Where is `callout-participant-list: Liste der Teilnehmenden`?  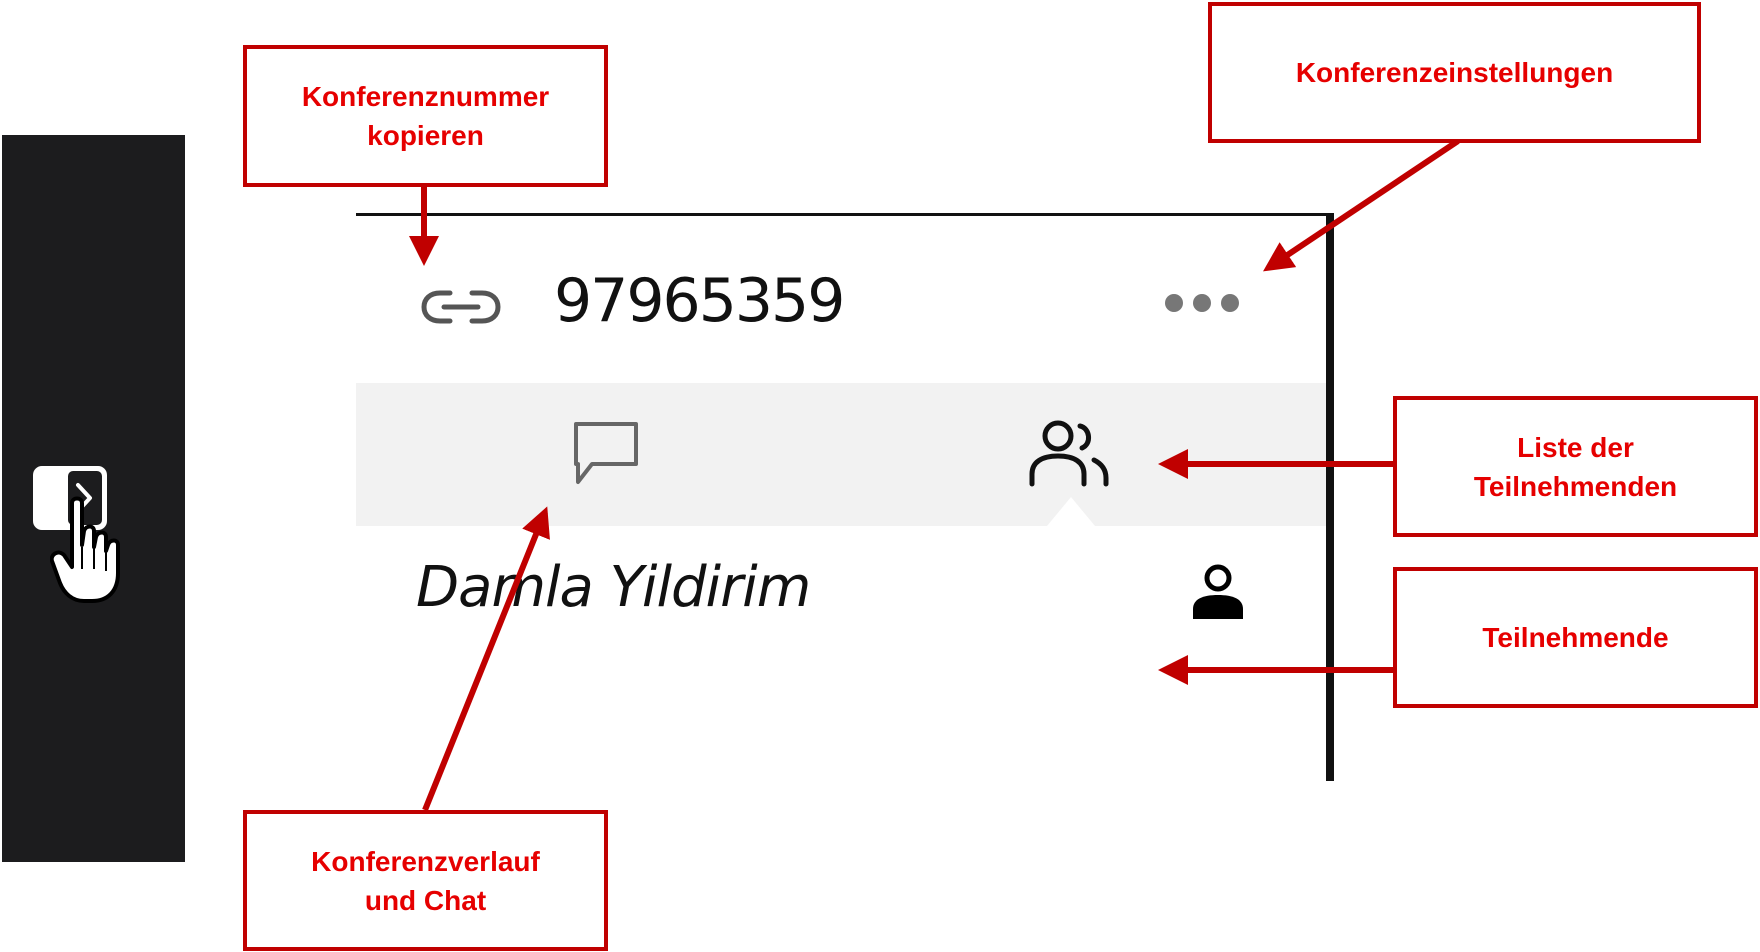
callout-participant-list: Liste der Teilnehmenden is located at coordinates (1575, 466).